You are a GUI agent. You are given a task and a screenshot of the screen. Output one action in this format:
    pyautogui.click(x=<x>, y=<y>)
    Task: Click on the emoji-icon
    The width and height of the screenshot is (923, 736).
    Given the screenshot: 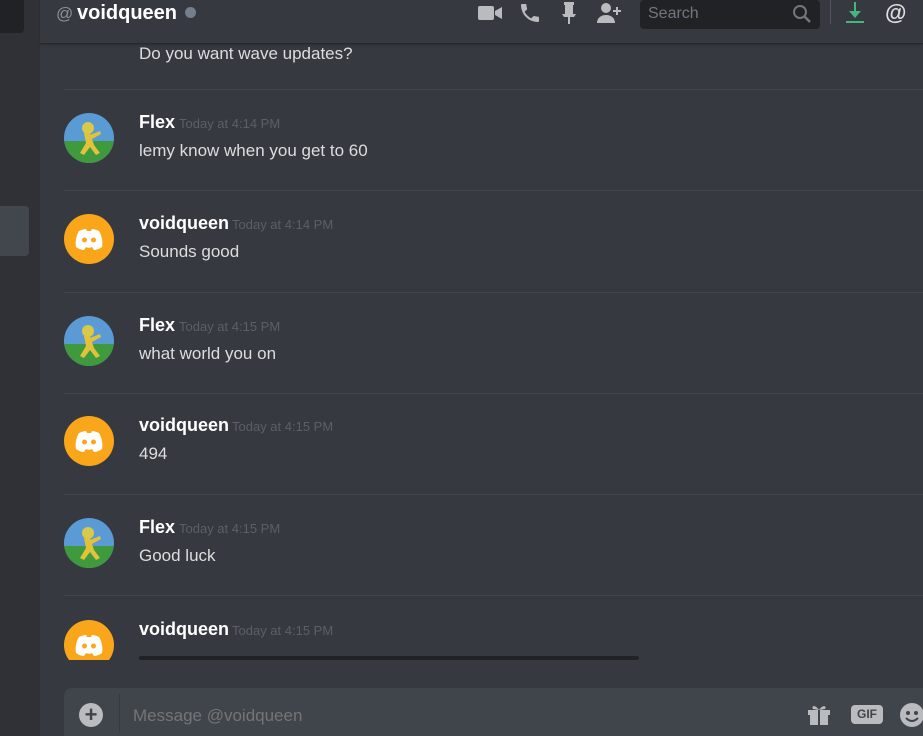 What is the action you would take?
    pyautogui.click(x=911, y=717)
    